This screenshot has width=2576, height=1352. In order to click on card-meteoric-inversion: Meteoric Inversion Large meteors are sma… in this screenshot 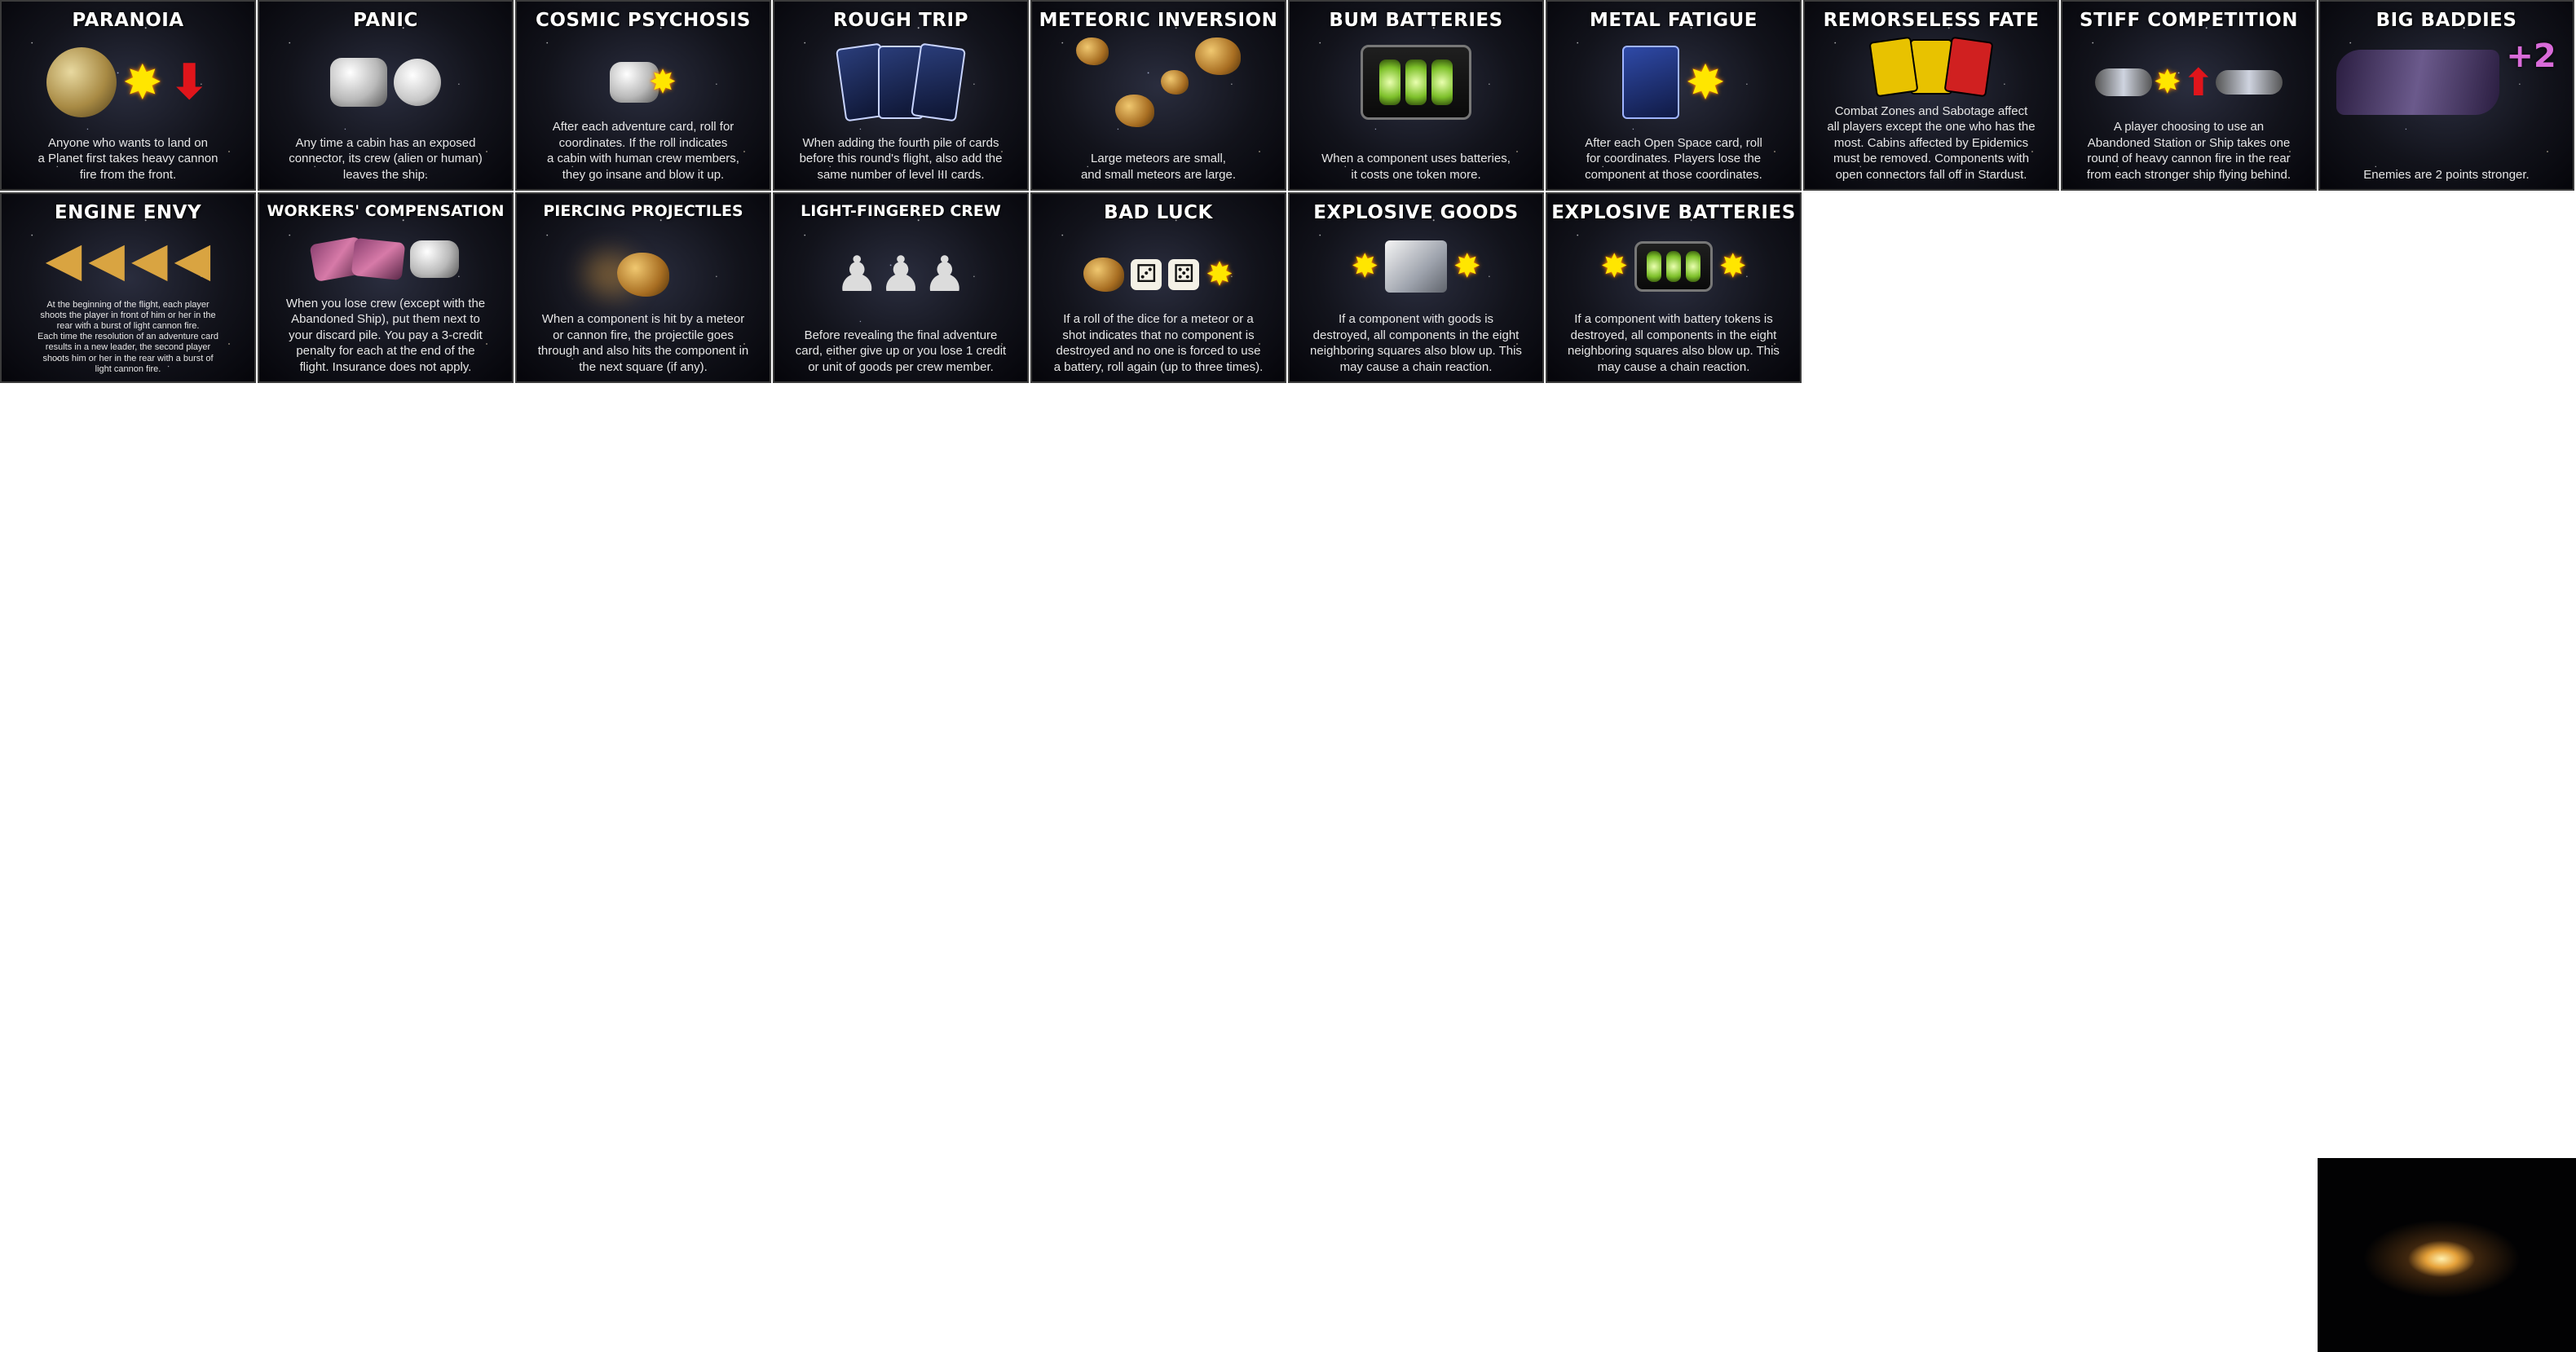, I will do `click(1158, 95)`.